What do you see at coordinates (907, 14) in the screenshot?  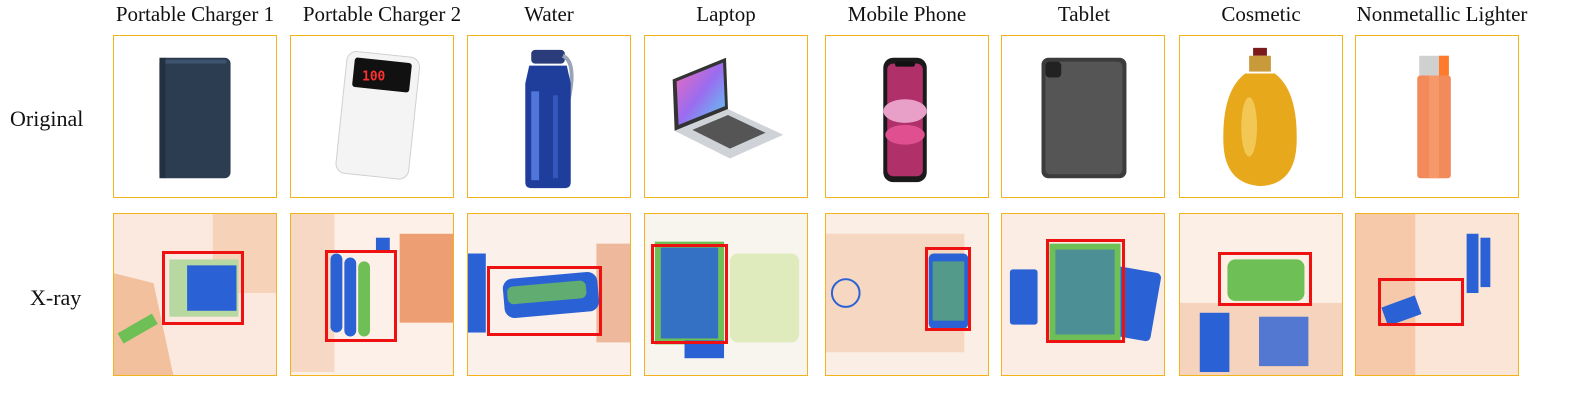 I see `column-title-mobile-phone: Mobile Phone` at bounding box center [907, 14].